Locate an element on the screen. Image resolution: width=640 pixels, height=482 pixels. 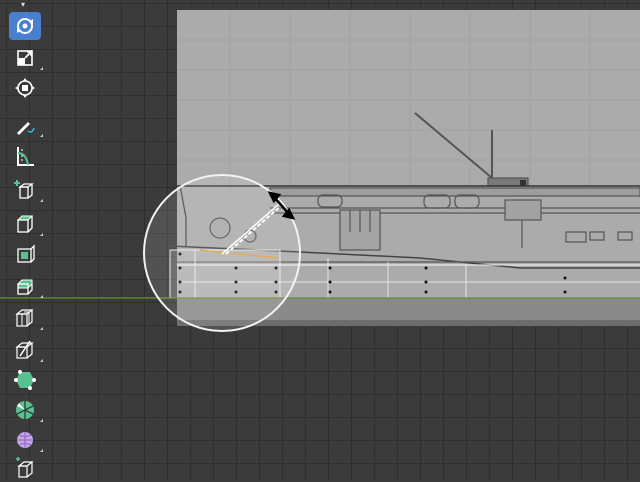
bevel-icon is located at coordinates (25, 287).